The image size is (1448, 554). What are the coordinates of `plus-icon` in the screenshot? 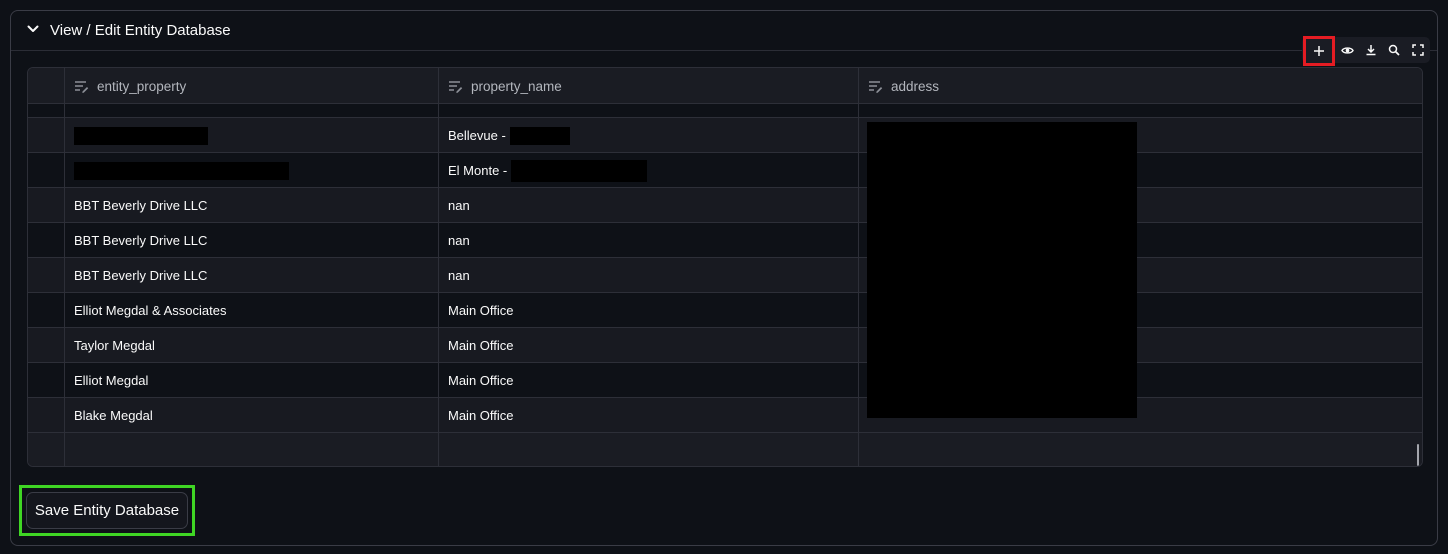 It's located at (1319, 51).